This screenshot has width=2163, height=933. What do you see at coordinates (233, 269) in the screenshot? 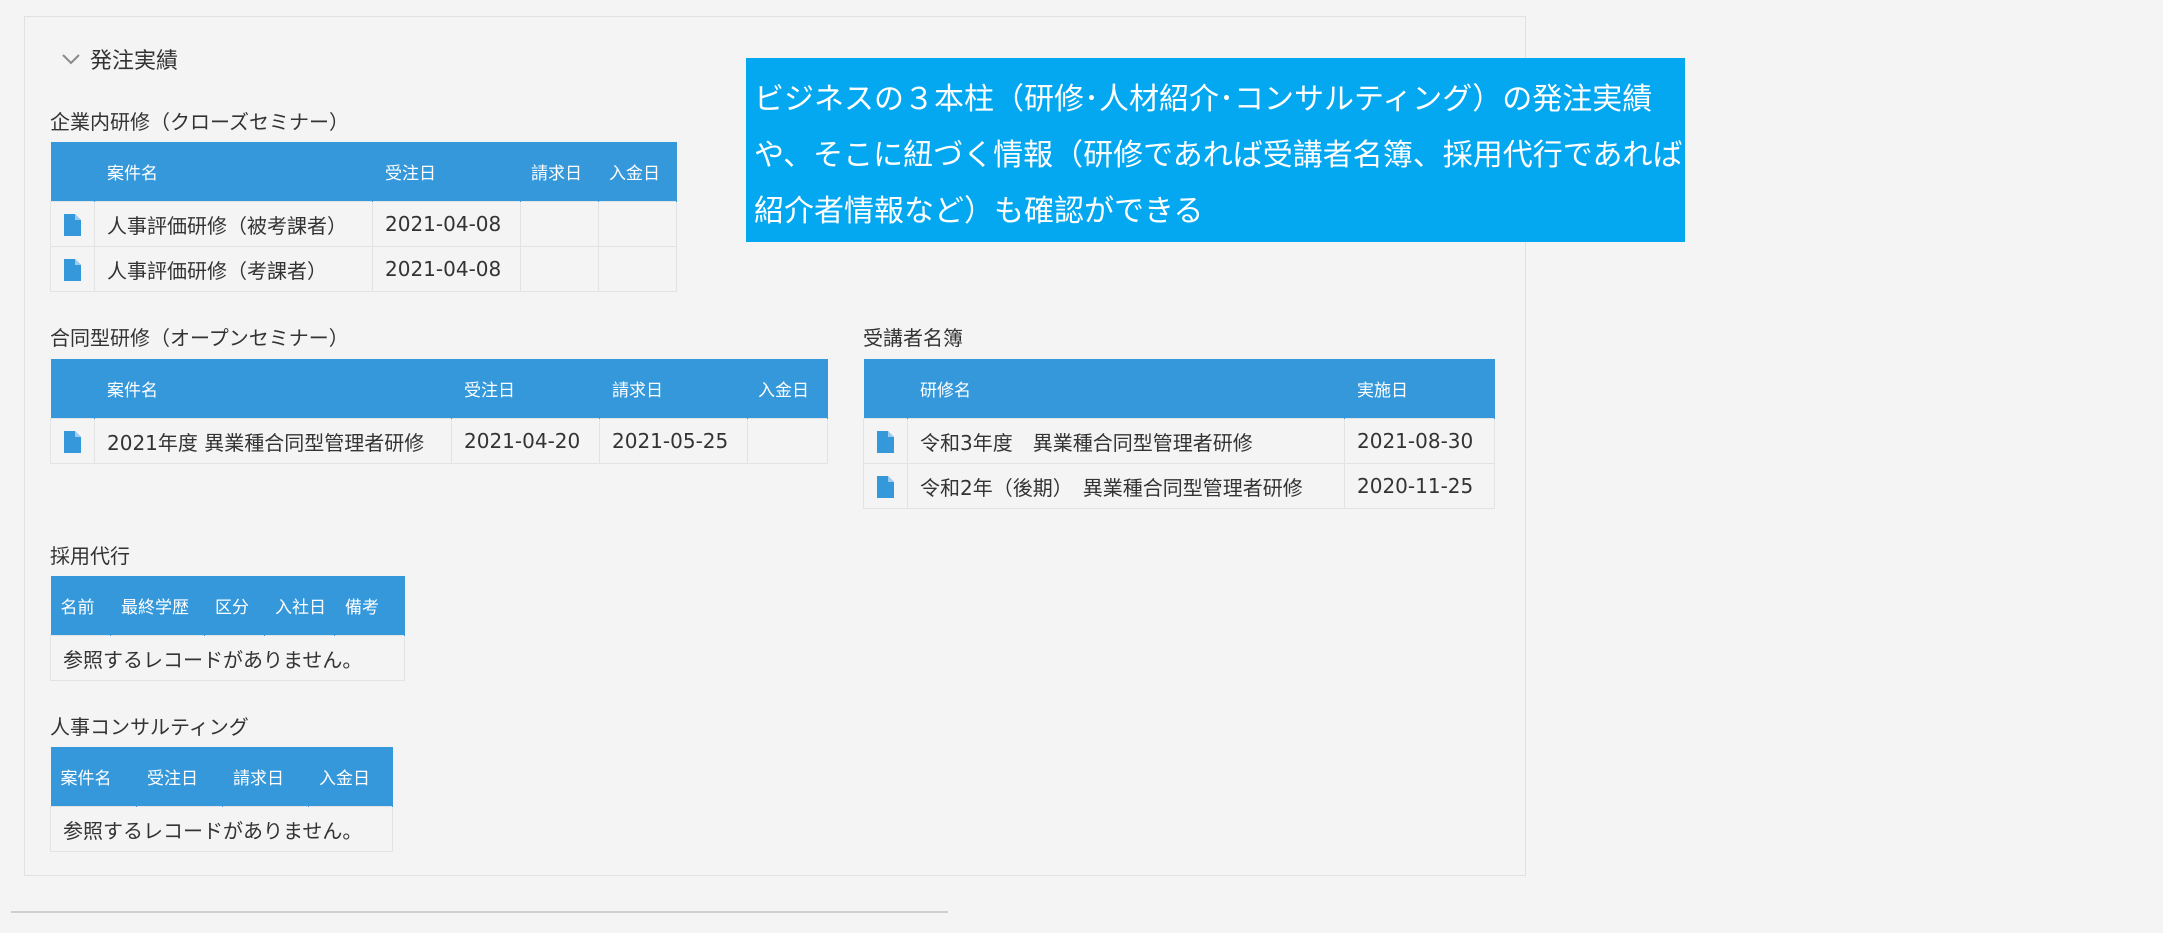
I see `cell-name: 人事評価研修（考課者）` at bounding box center [233, 269].